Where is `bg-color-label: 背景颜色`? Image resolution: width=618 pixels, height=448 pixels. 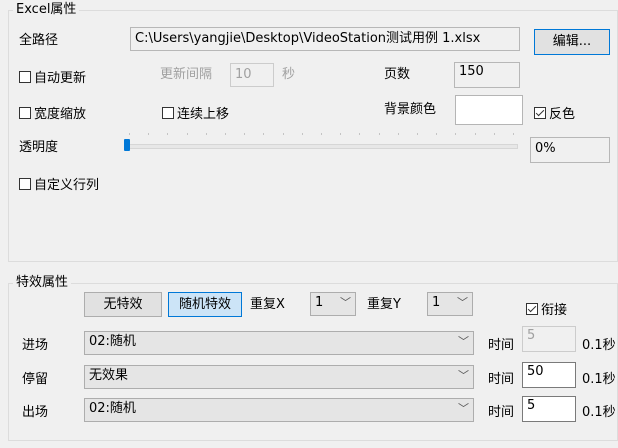 bg-color-label: 背景颜色 is located at coordinates (410, 109).